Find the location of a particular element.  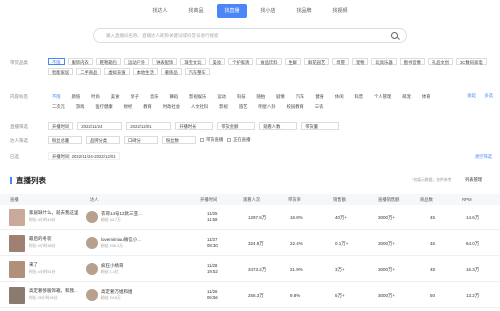

fan-count-select: 粉丝数 is located at coordinates (179, 140).